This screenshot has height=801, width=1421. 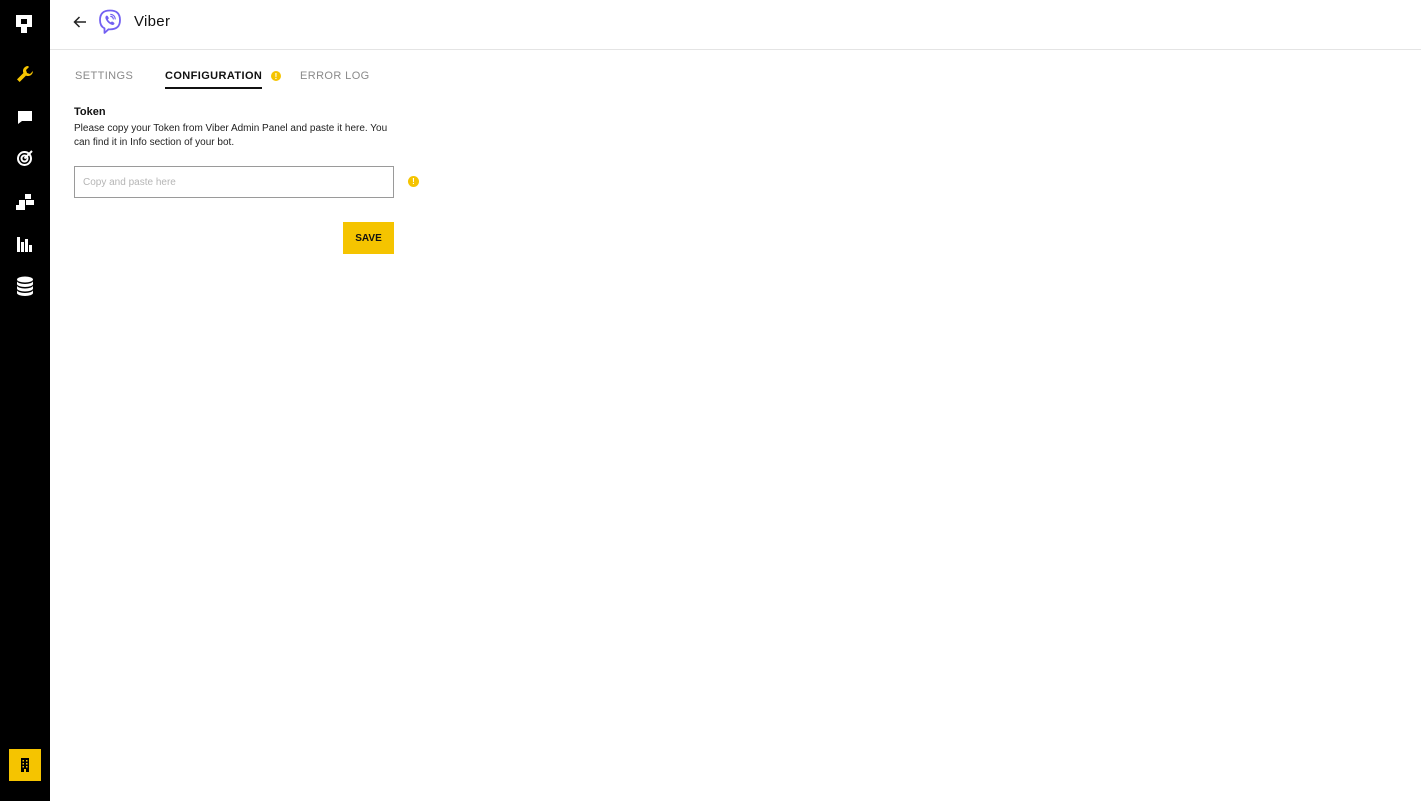 I want to click on save-button: SAVE, so click(x=368, y=238).